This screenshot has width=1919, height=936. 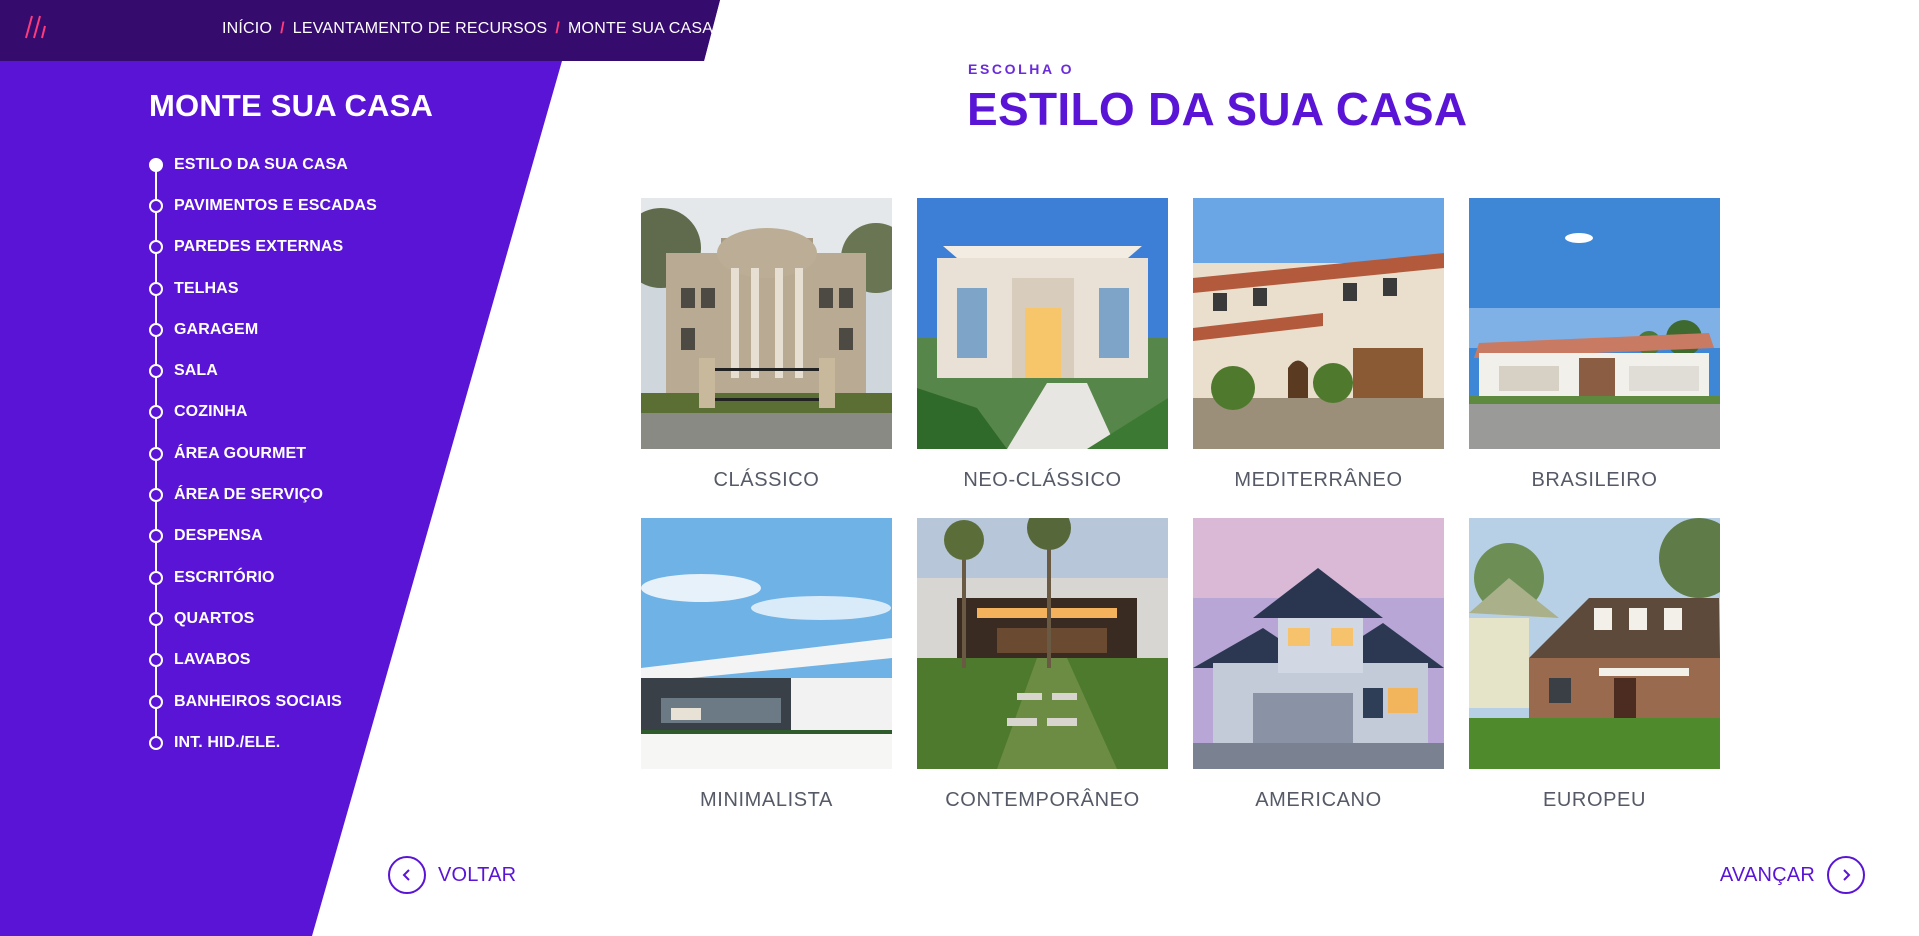 I want to click on chevron-right-icon, so click(x=1846, y=875).